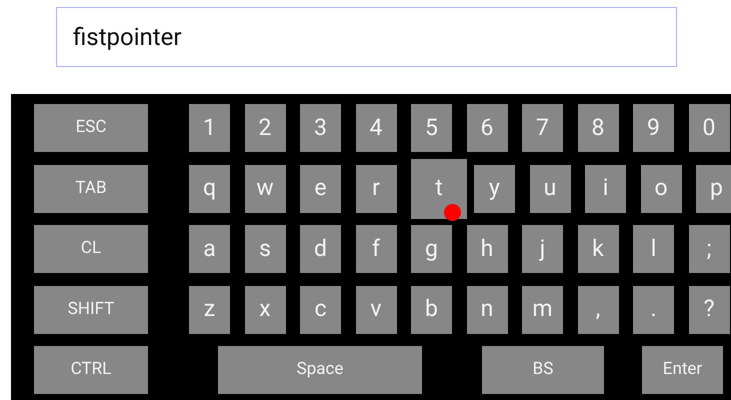 This screenshot has width=731, height=400. I want to click on key: q, so click(209, 188).